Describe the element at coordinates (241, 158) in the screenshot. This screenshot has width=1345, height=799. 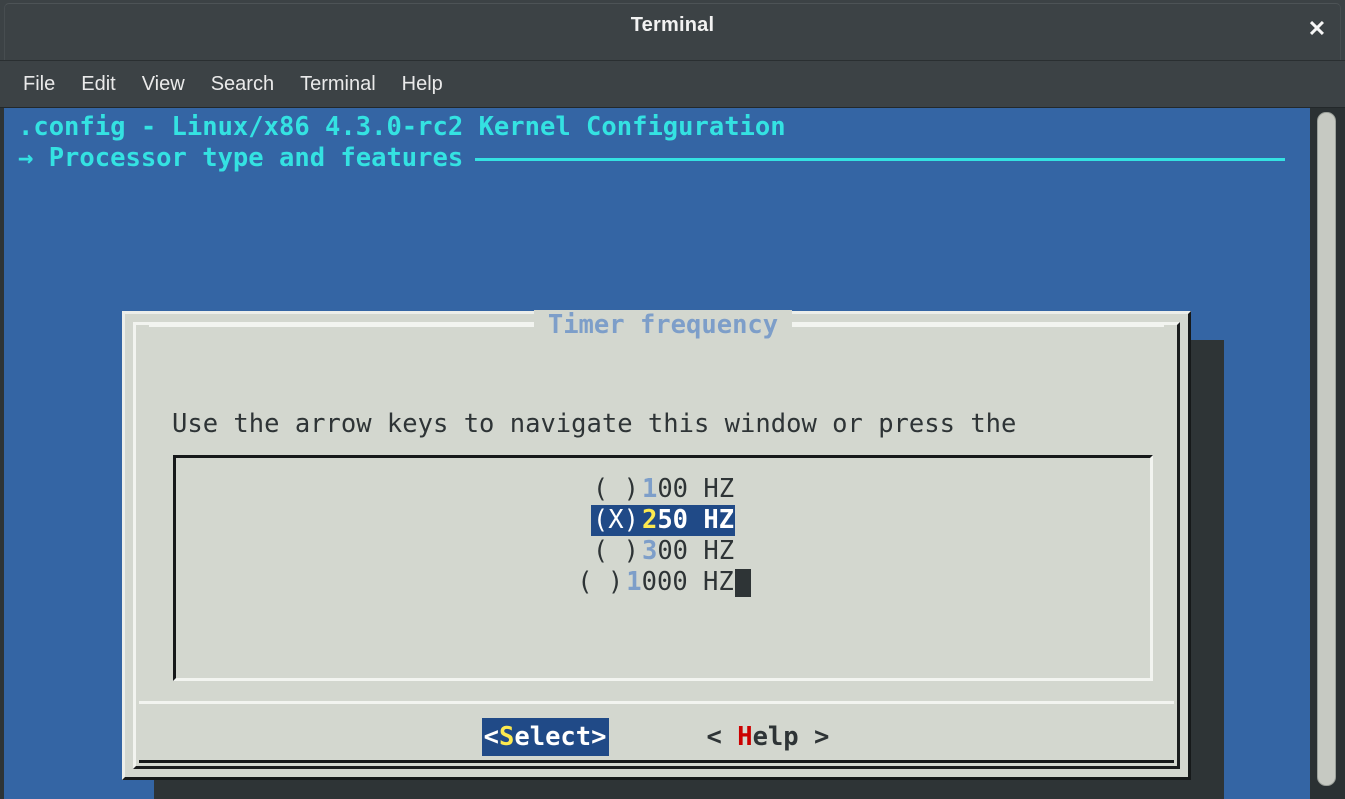
I see `breadcrumb-label: → Processor type and features` at that location.